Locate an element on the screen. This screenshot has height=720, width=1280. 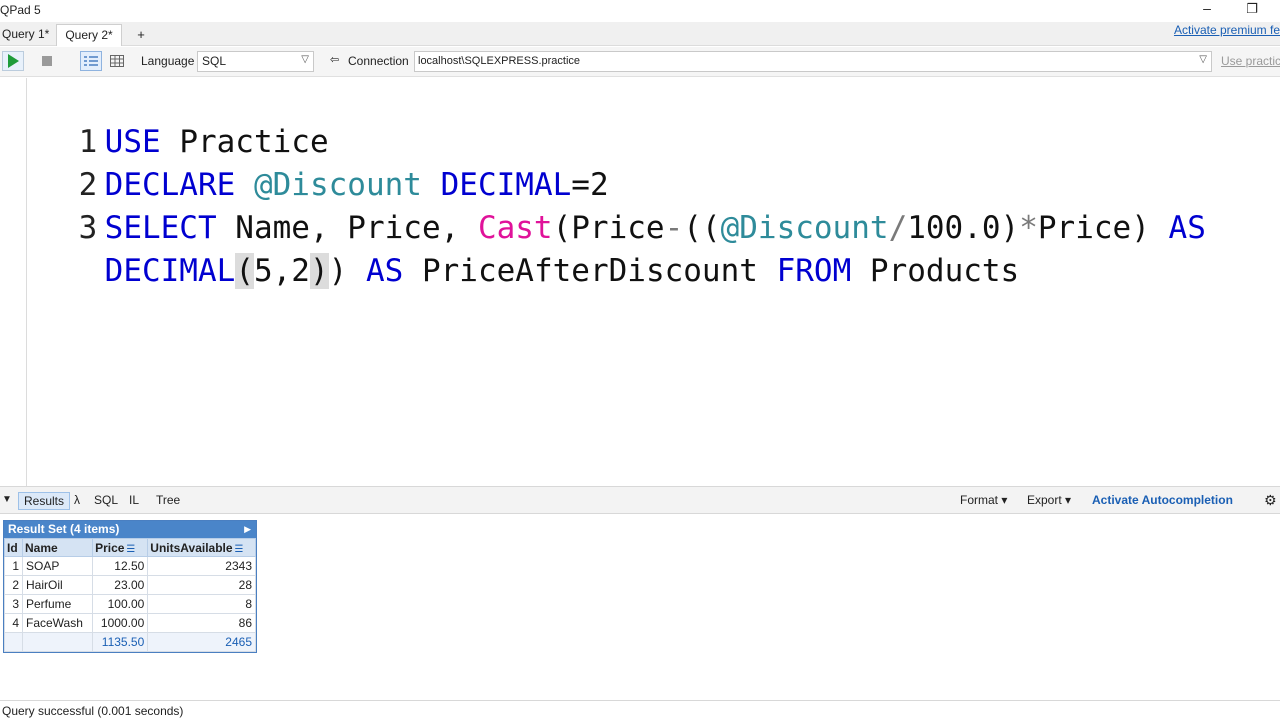
sql-paren-highlight: ) is located at coordinates (319, 271).